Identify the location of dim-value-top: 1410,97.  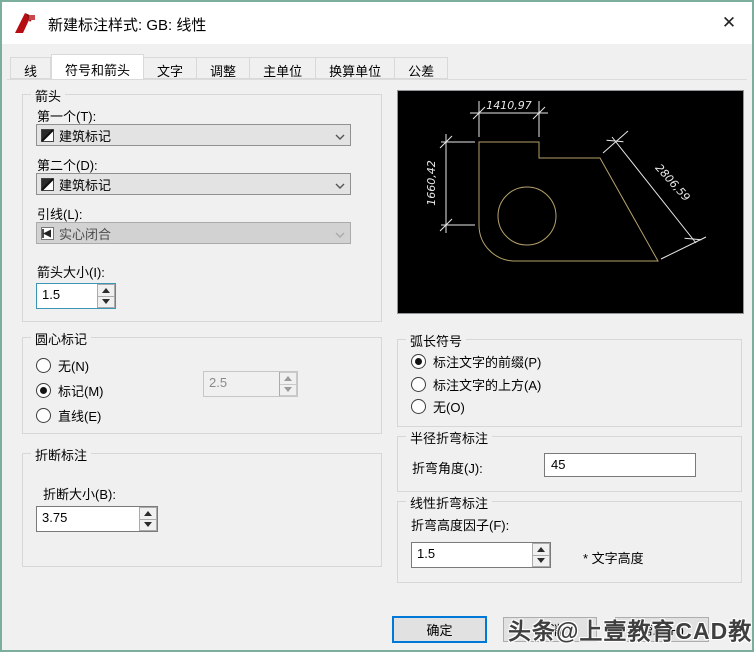
(509, 105).